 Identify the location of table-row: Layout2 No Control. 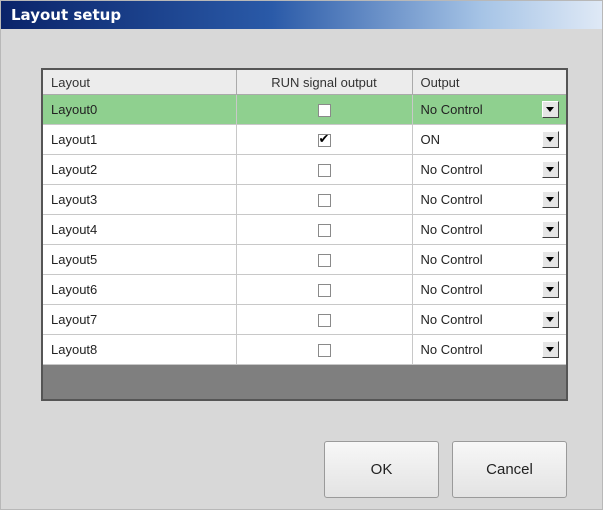
(304, 169).